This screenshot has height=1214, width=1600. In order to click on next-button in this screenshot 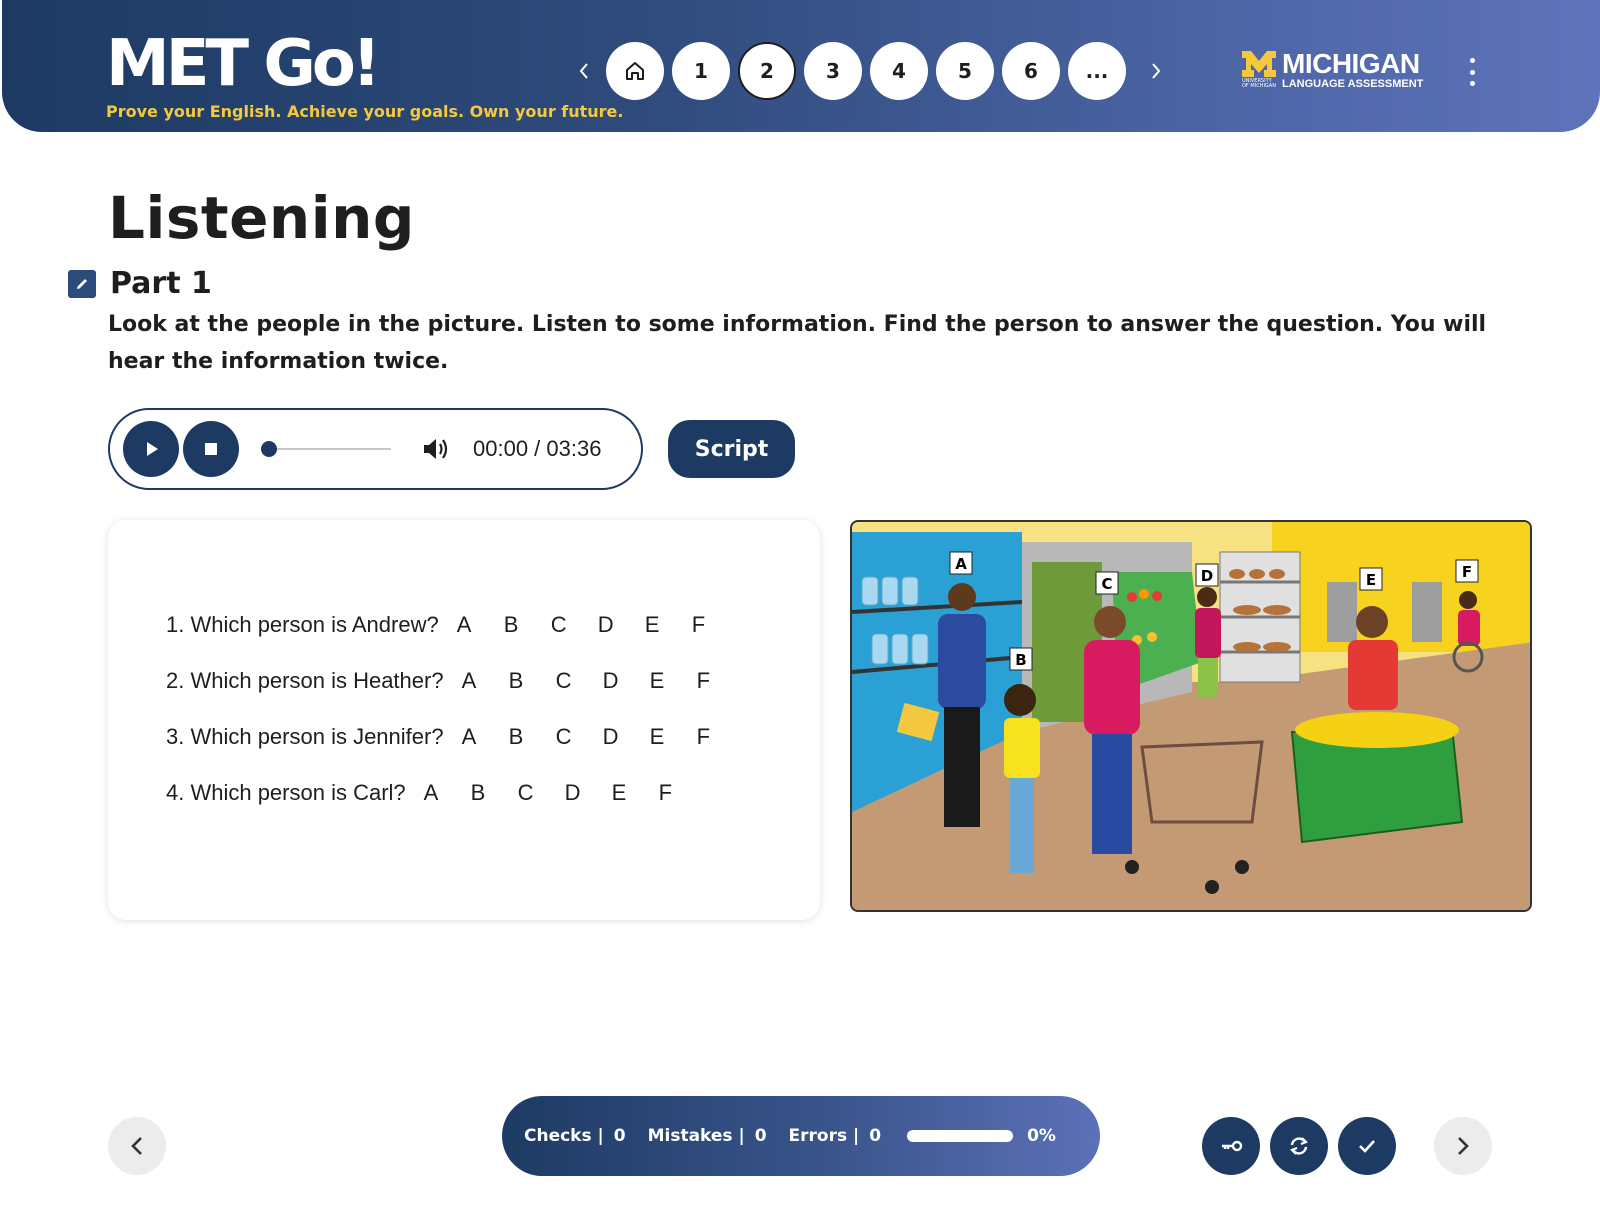, I will do `click(1463, 1146)`.